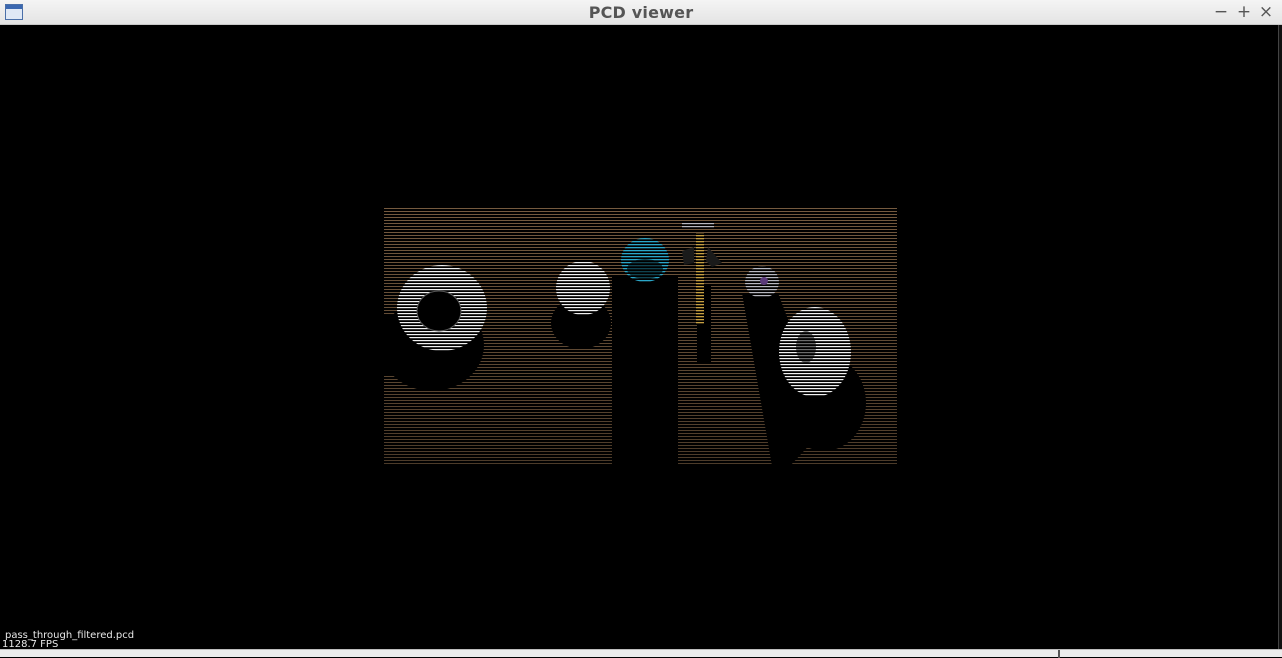  What do you see at coordinates (1280, 337) in the screenshot?
I see `window-right-edge` at bounding box center [1280, 337].